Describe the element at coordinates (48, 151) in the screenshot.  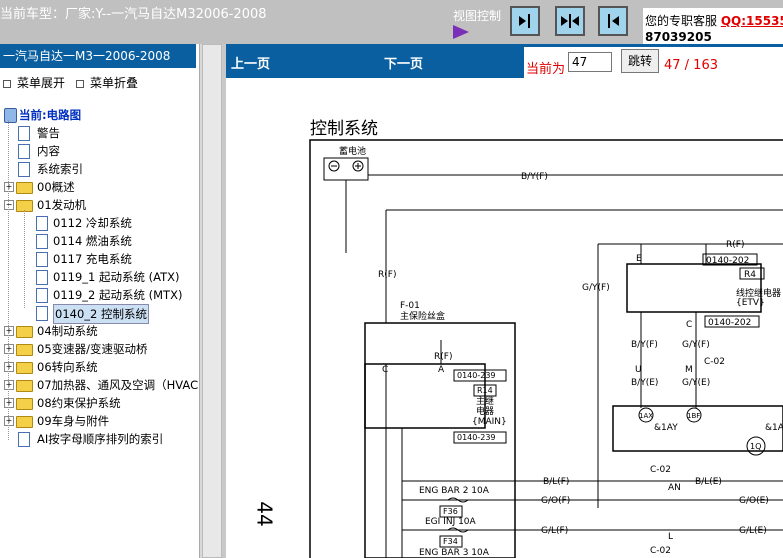
I see `tree-item-label: 内容` at that location.